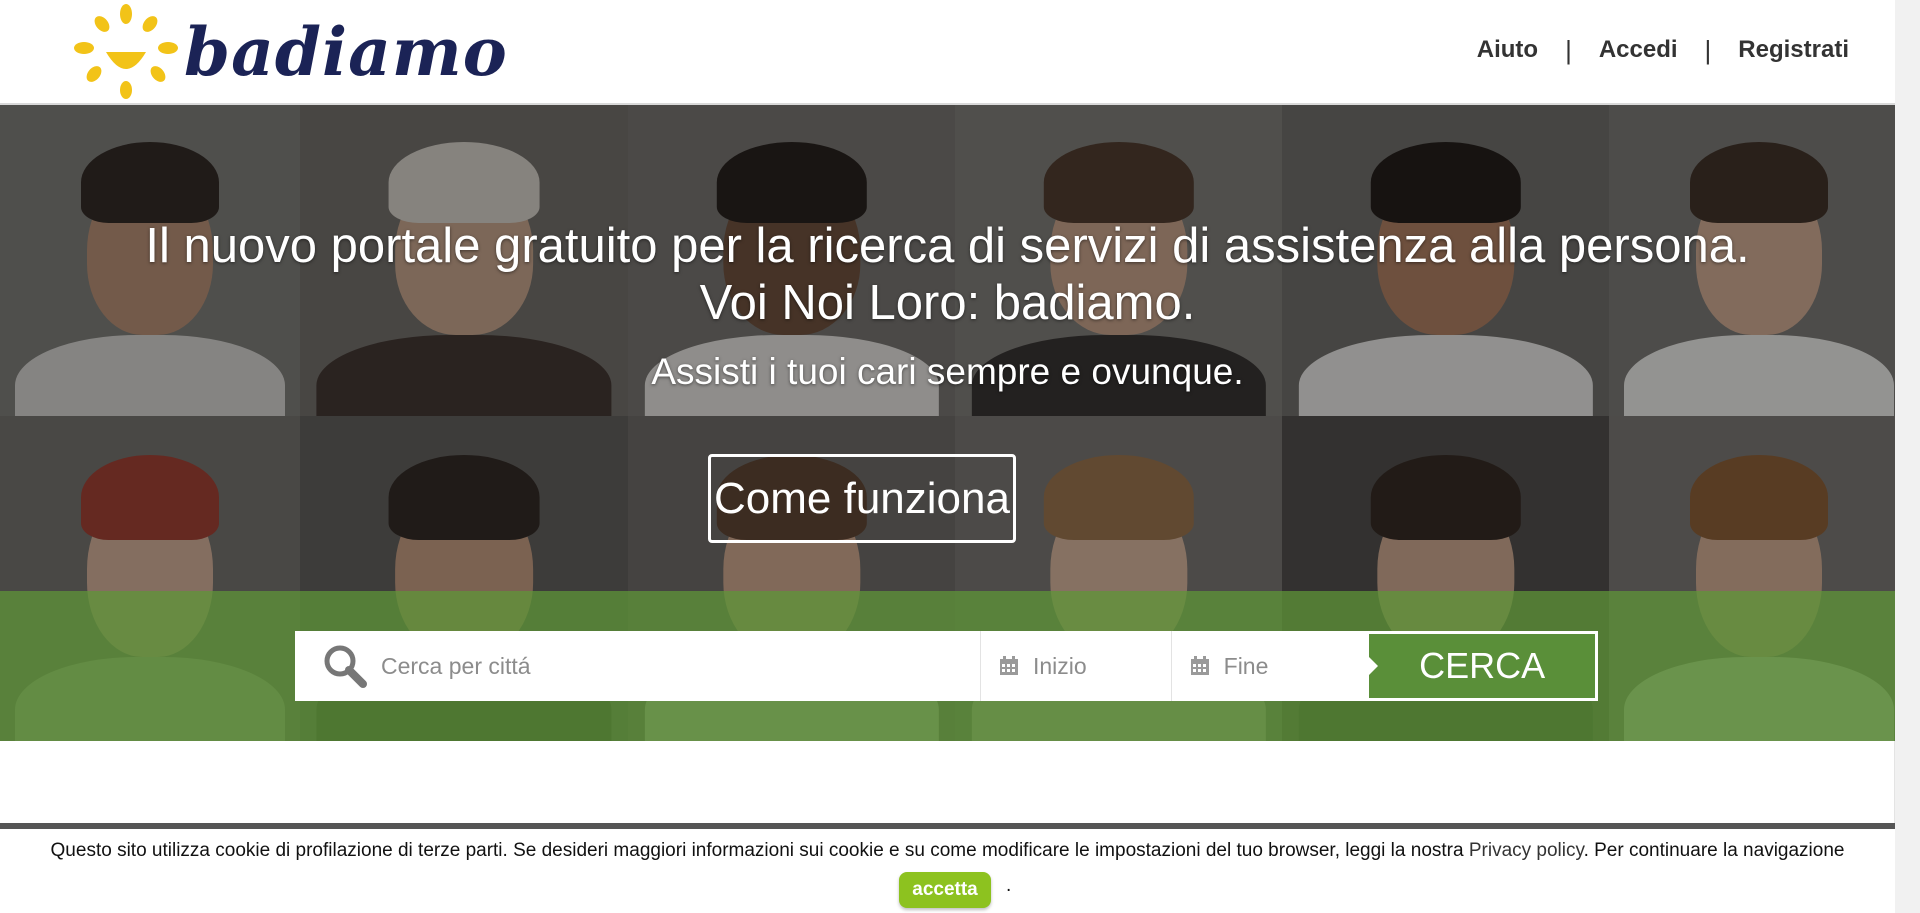  Describe the element at coordinates (947, 371) in the screenshot. I see `hero-subtitle: Assisti i tuoi cari sempre e ovunque.` at that location.